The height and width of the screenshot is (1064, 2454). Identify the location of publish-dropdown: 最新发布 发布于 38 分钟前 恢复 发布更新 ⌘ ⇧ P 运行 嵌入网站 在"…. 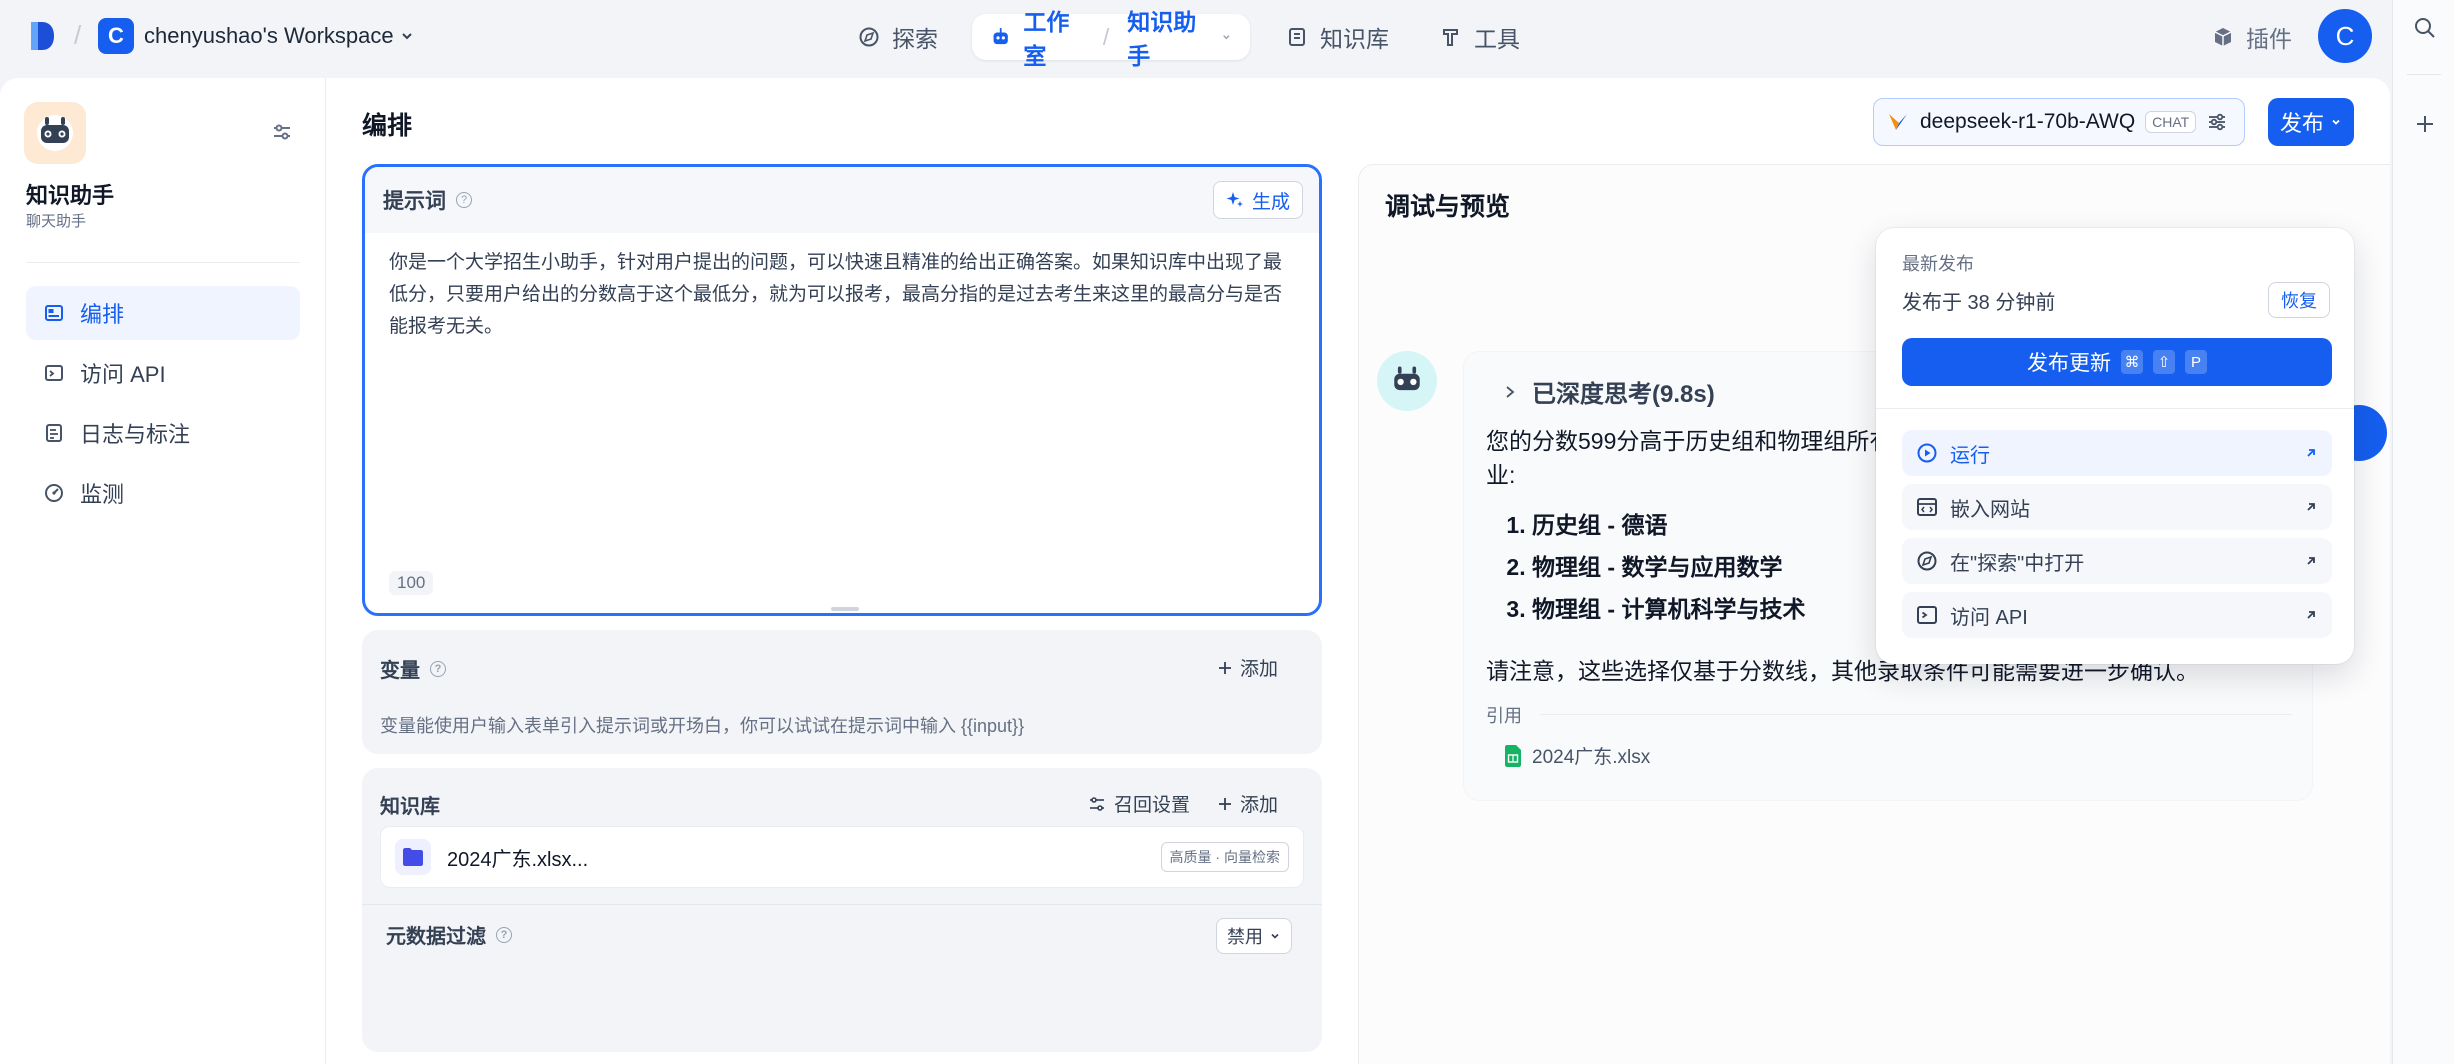
(2115, 446).